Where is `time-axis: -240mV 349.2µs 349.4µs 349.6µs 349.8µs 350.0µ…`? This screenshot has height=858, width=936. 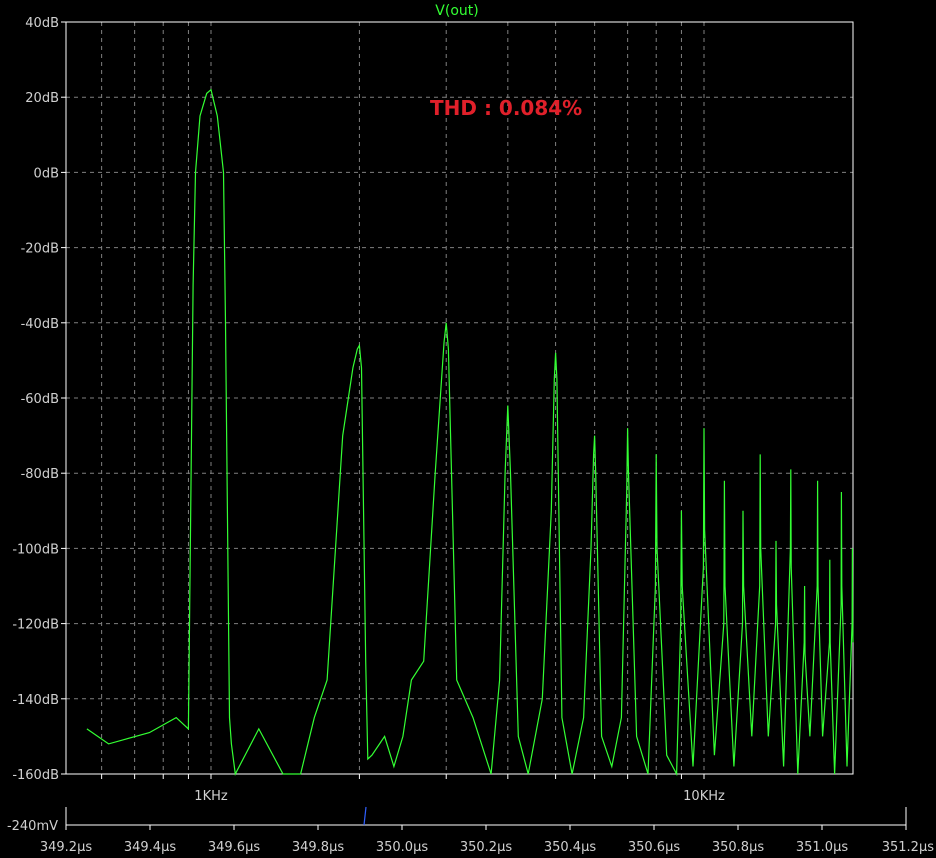
time-axis: -240mV 349.2µs 349.4µs 349.6µs 349.8µs 350.0µ… is located at coordinates (470, 830).